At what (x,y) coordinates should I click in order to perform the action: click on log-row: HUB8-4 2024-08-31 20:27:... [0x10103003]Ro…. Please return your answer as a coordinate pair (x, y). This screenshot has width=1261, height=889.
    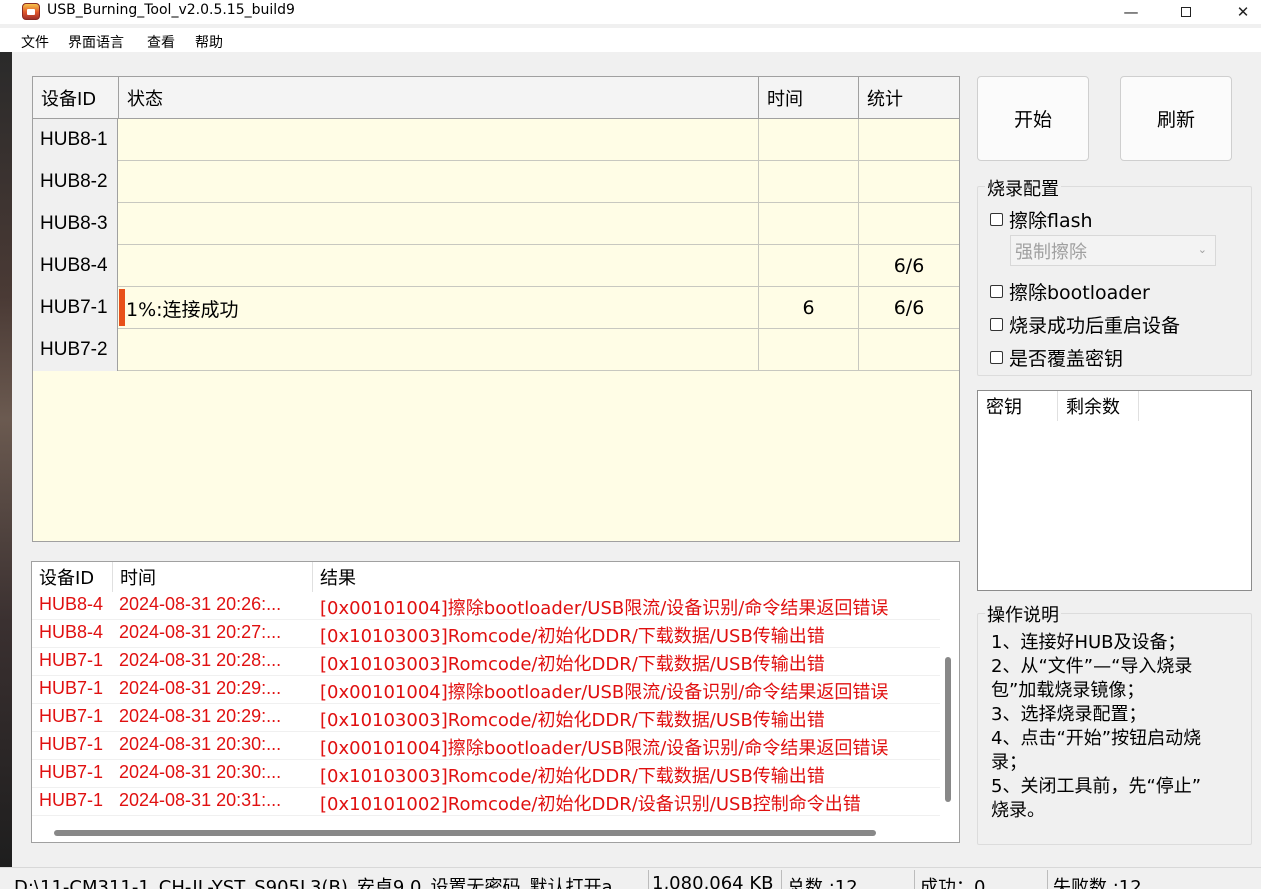
    Looking at the image, I should click on (486, 634).